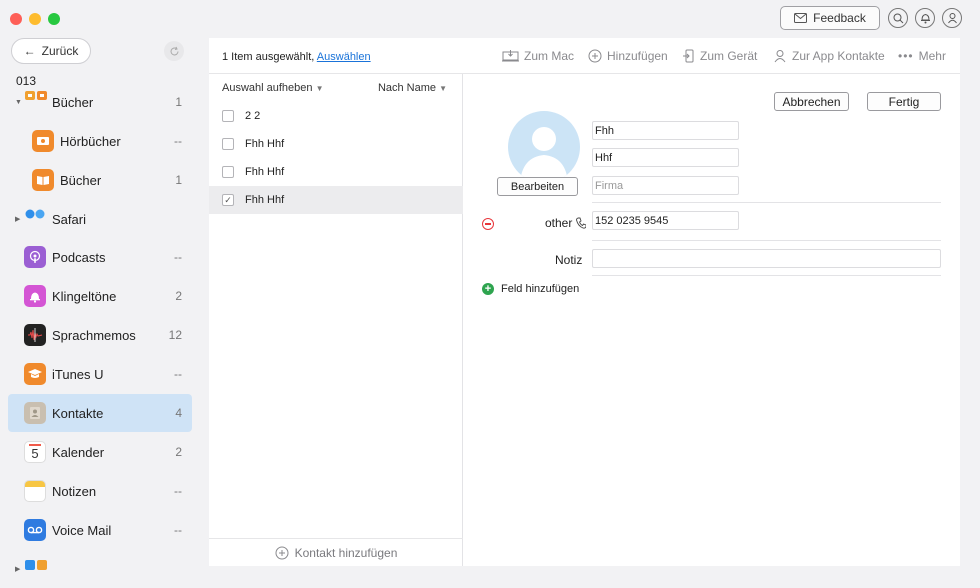 The width and height of the screenshot is (980, 588). Describe the element at coordinates (729, 56) in the screenshot. I see `to-device-label: Zum Gerät` at that location.